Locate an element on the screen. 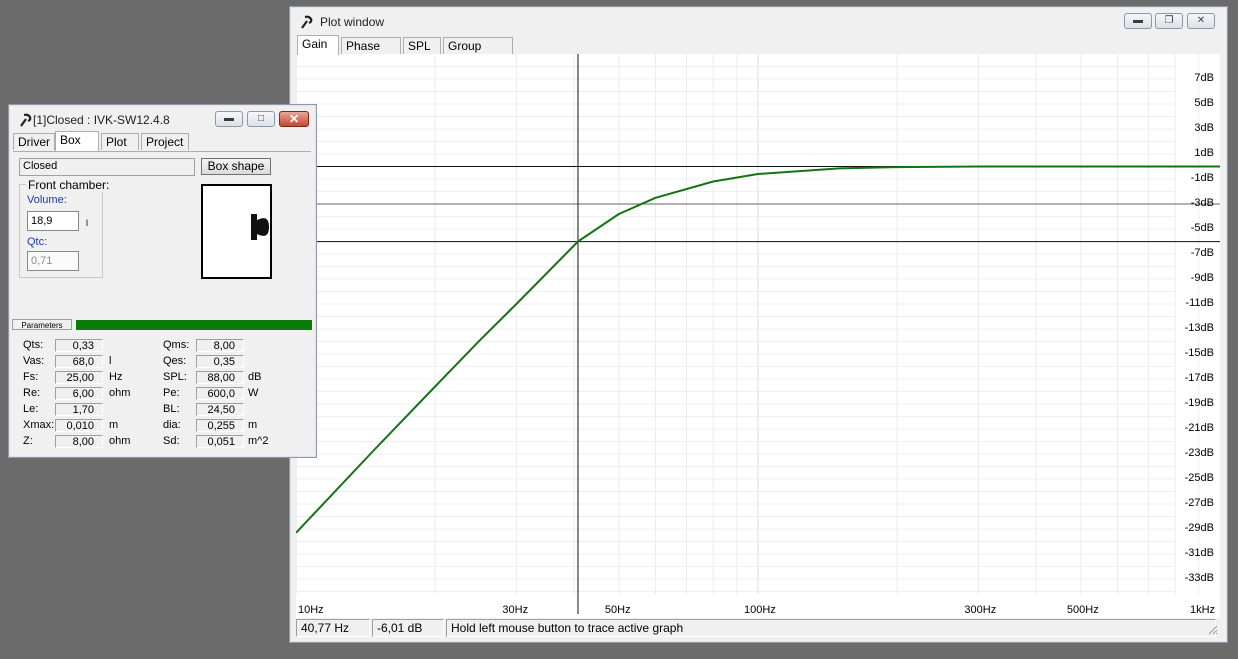 This screenshot has width=1238, height=659. x-tick-label: 50Hz is located at coordinates (617, 610).